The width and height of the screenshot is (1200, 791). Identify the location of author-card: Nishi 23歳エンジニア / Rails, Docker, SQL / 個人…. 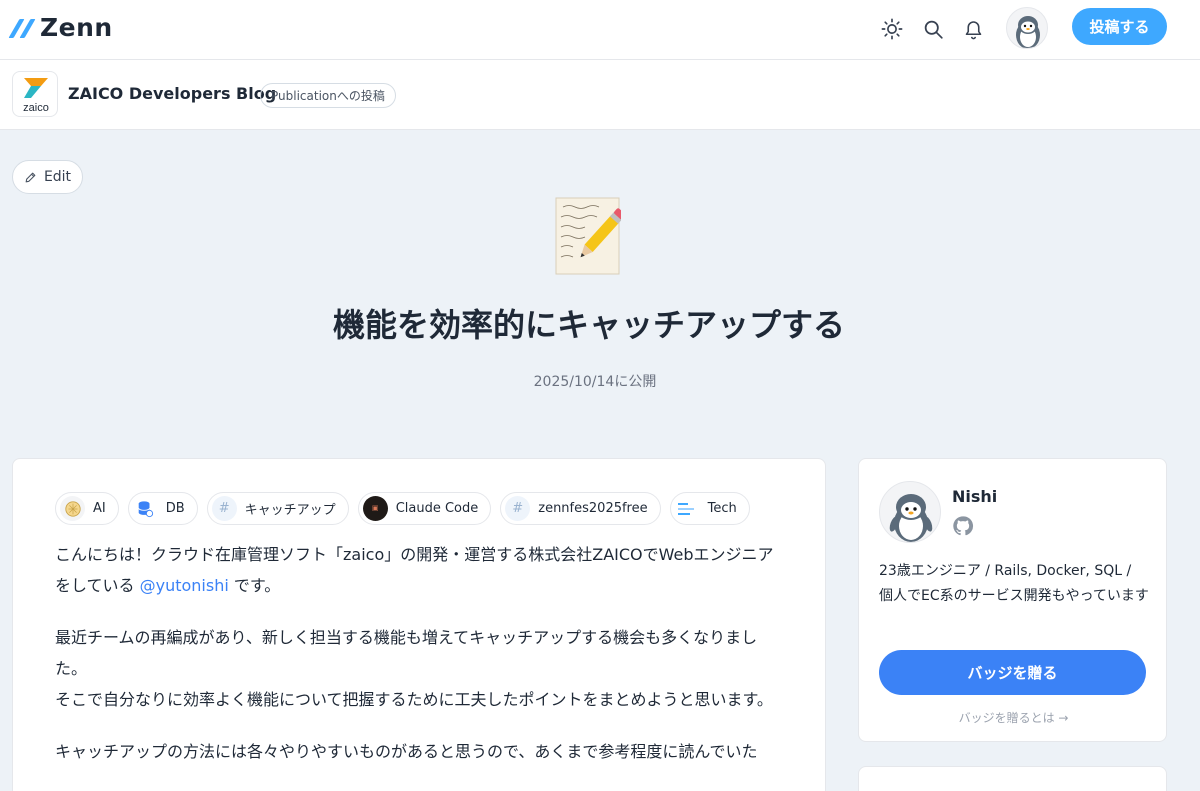
(1012, 600).